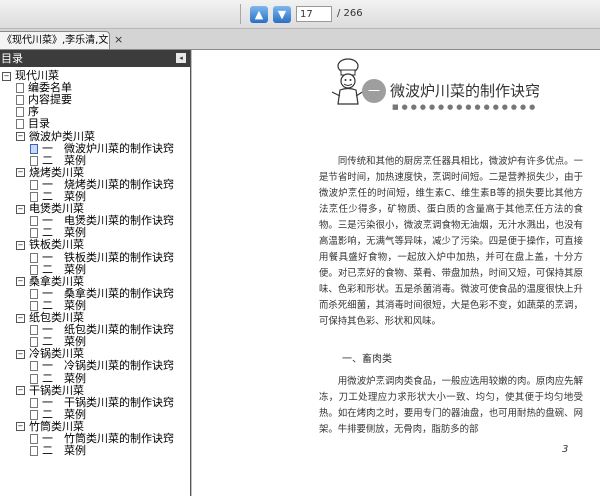 The image size is (600, 496). I want to click on collapse-panel-icon: ◂, so click(181, 58).